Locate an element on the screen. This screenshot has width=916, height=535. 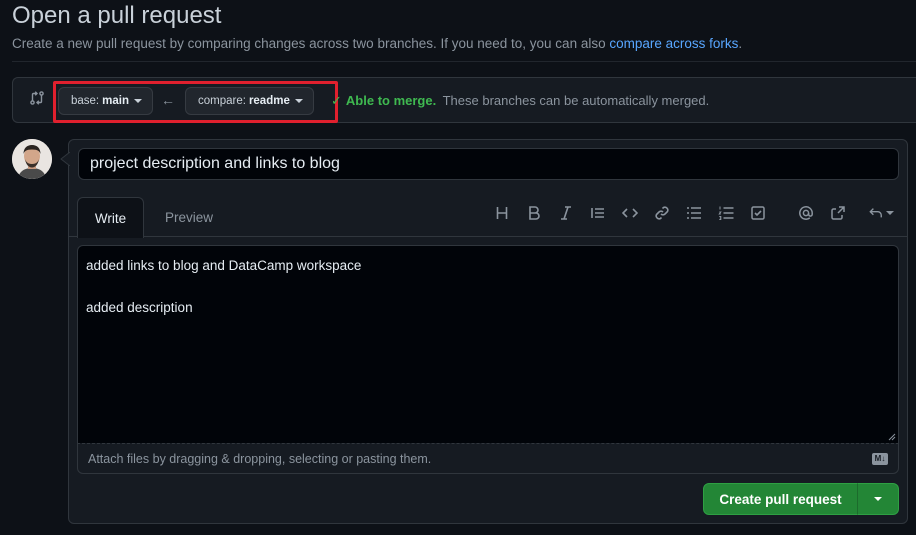
bulleted-list-icon is located at coordinates (694, 213).